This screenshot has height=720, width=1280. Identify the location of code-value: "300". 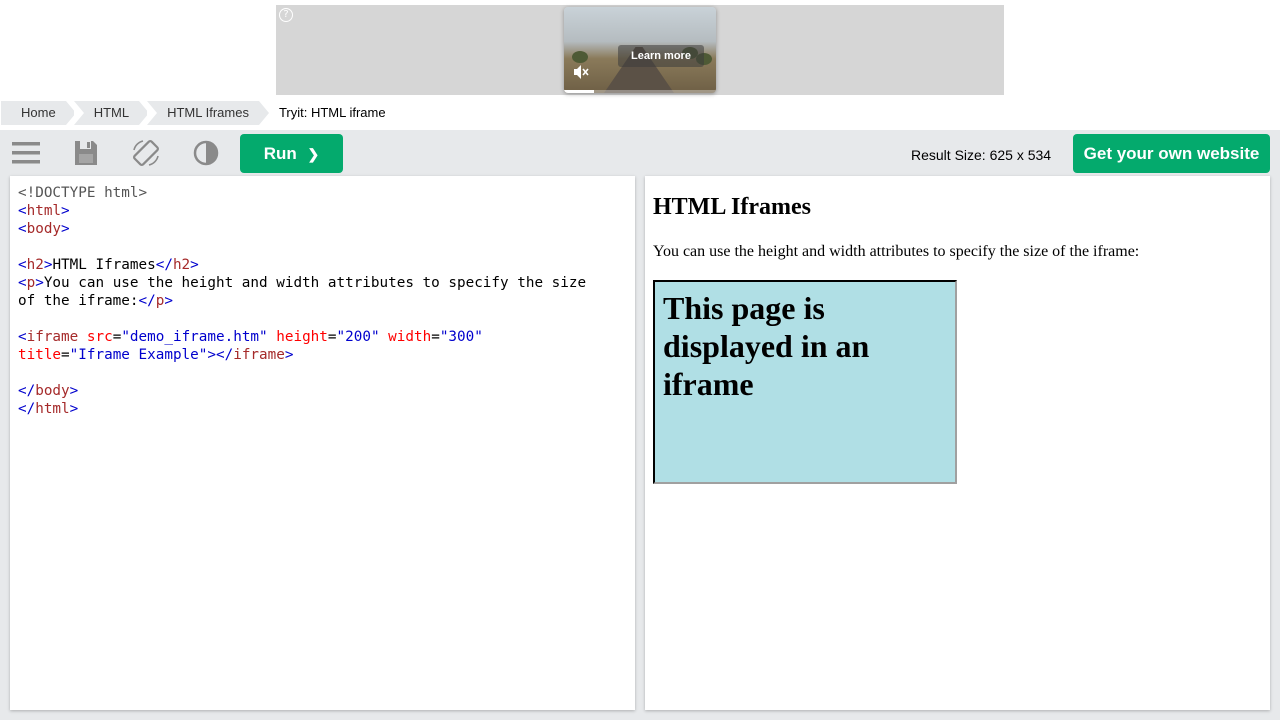
(461, 337).